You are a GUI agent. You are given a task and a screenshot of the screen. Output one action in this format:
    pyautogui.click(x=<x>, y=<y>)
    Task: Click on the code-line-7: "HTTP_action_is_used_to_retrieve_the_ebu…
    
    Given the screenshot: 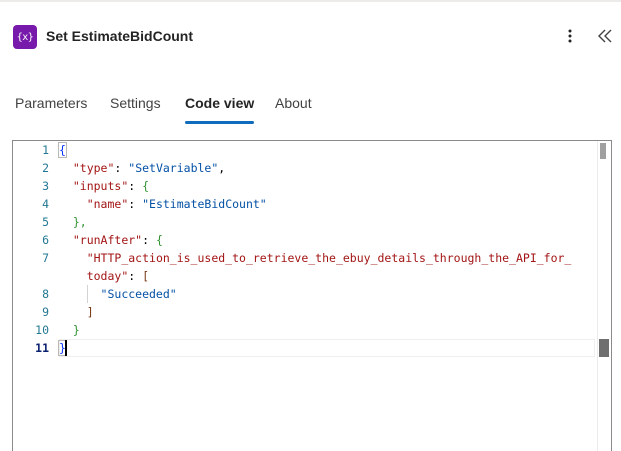 What is the action you would take?
    pyautogui.click(x=315, y=258)
    